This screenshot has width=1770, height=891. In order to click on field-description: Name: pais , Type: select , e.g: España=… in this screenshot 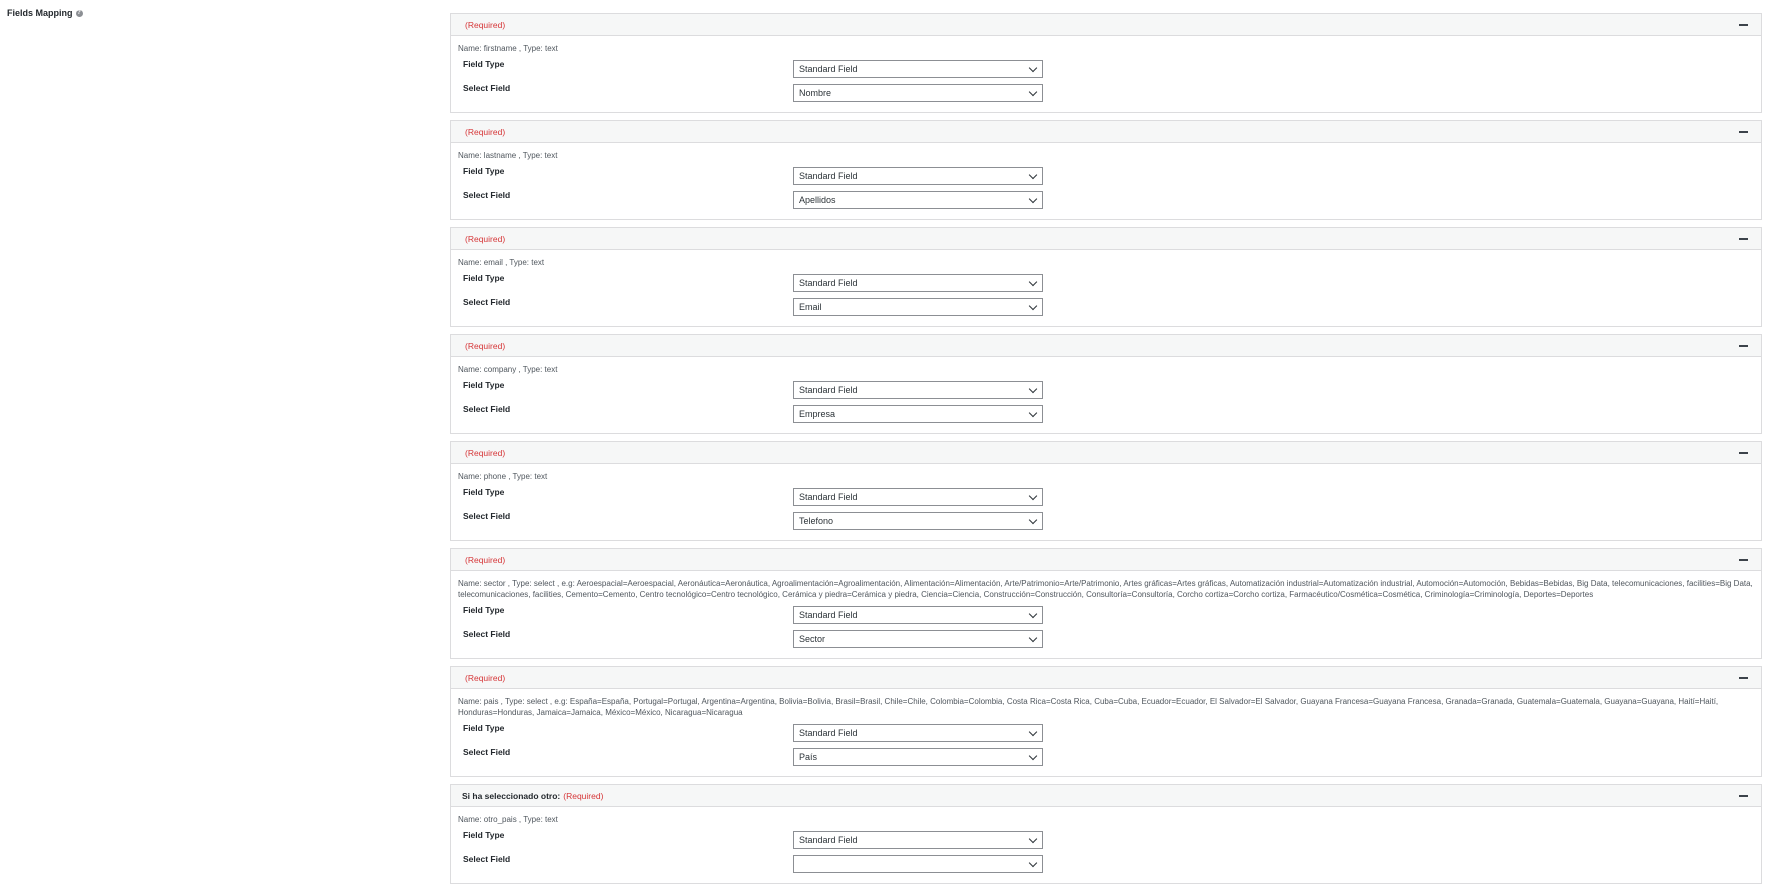, I will do `click(1088, 707)`.